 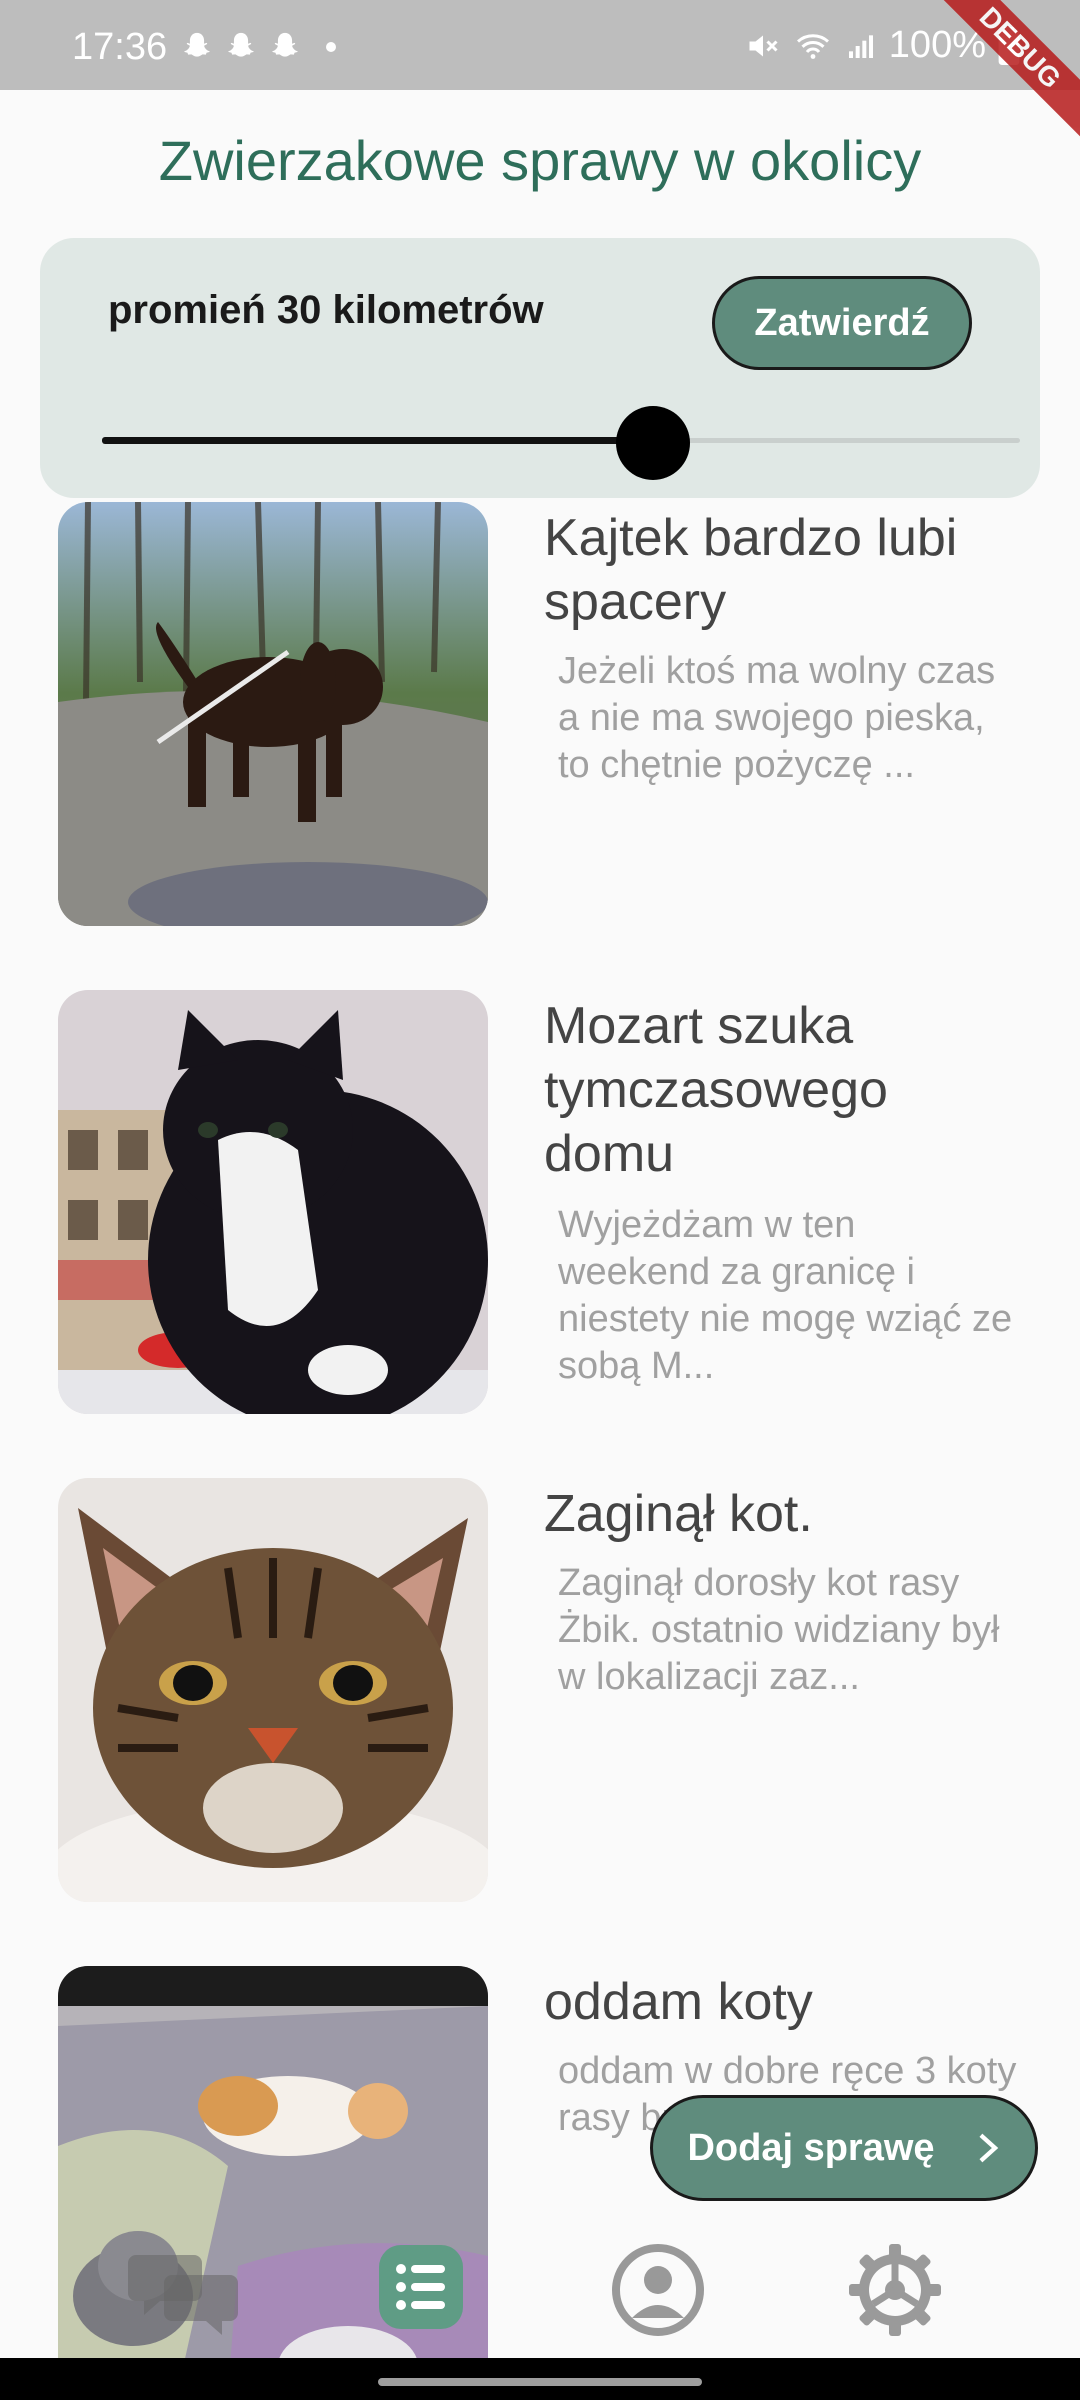 I want to click on chevron-right-icon, so click(x=988, y=2148).